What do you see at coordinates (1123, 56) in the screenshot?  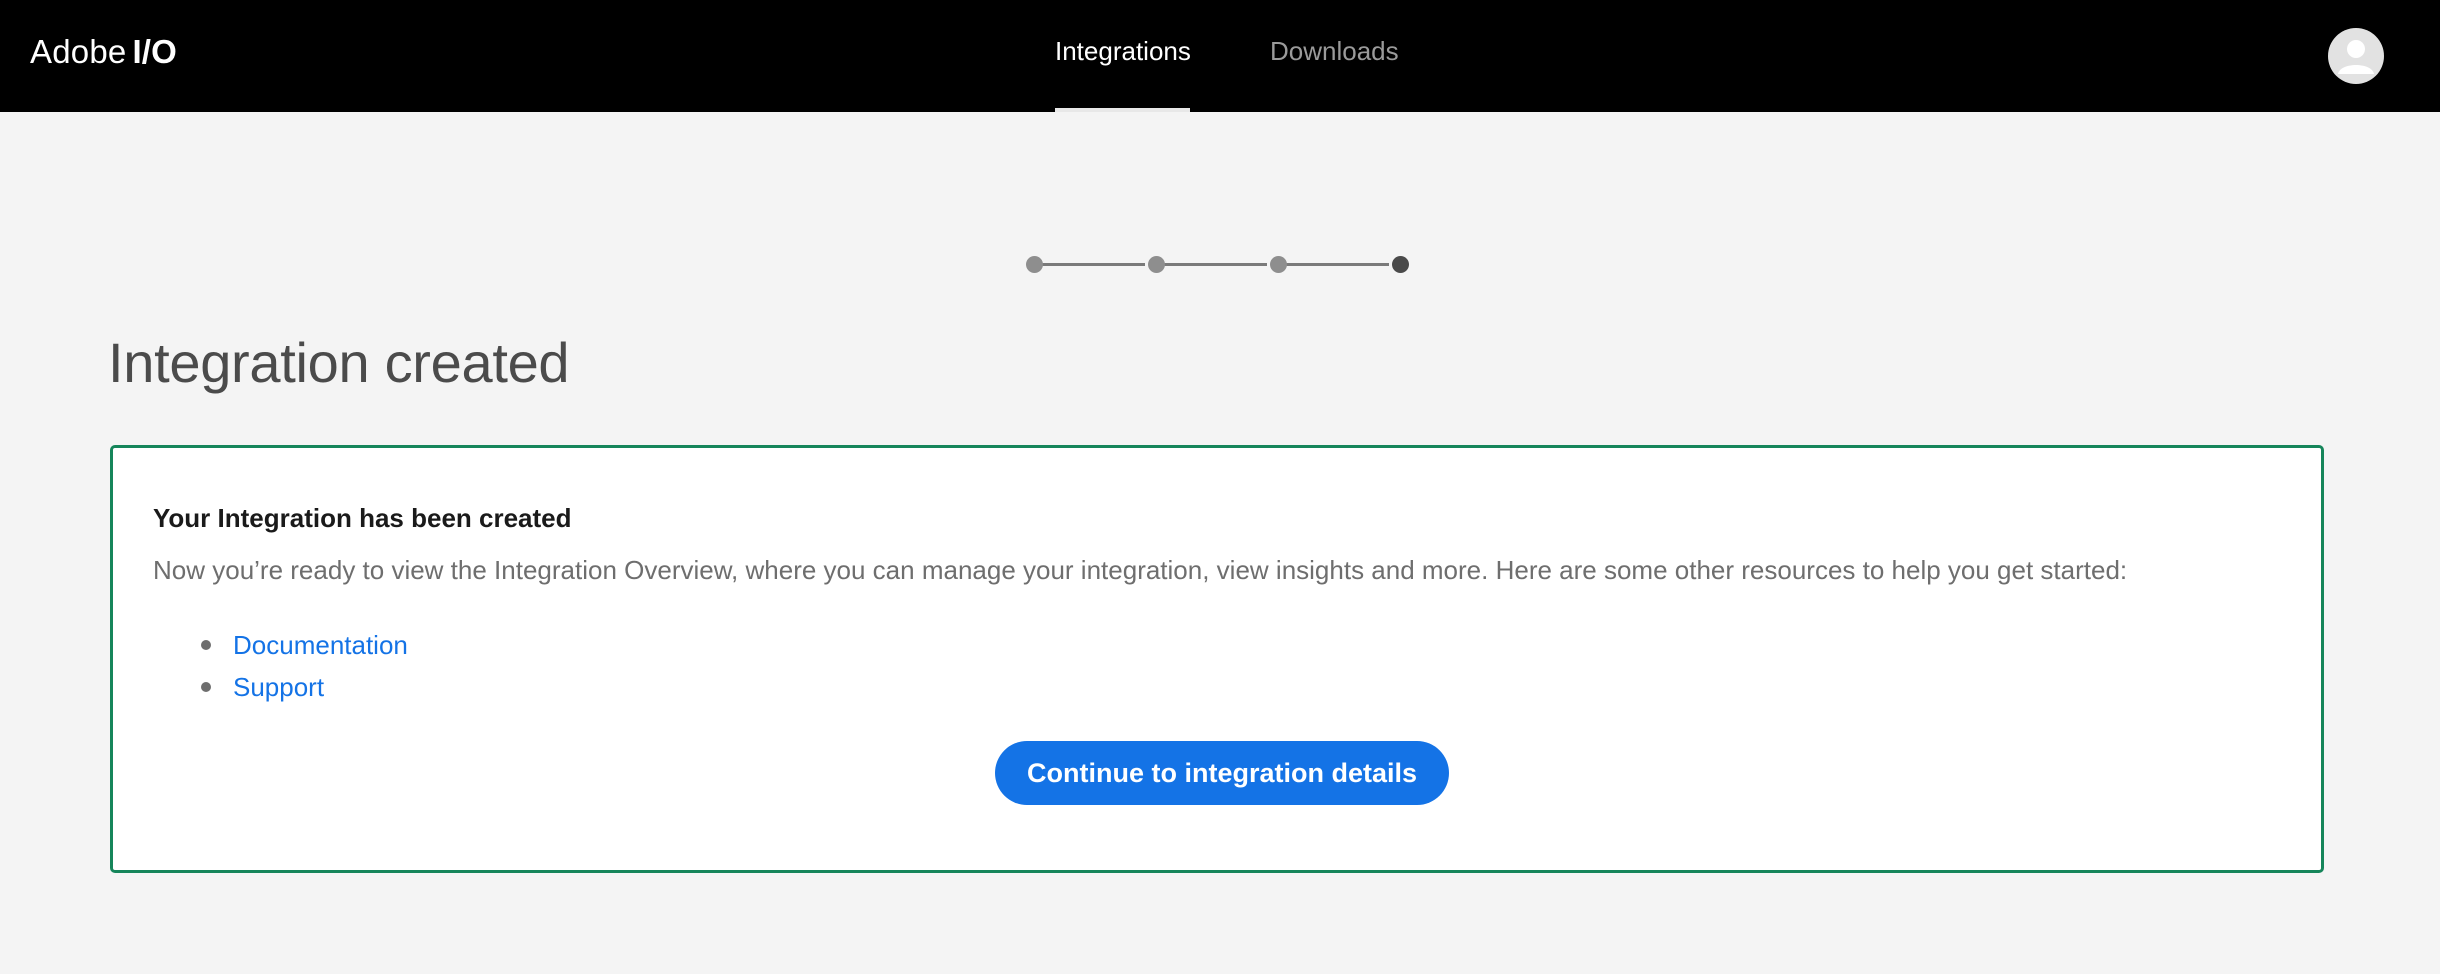 I see `tab-integrations: Integrations` at bounding box center [1123, 56].